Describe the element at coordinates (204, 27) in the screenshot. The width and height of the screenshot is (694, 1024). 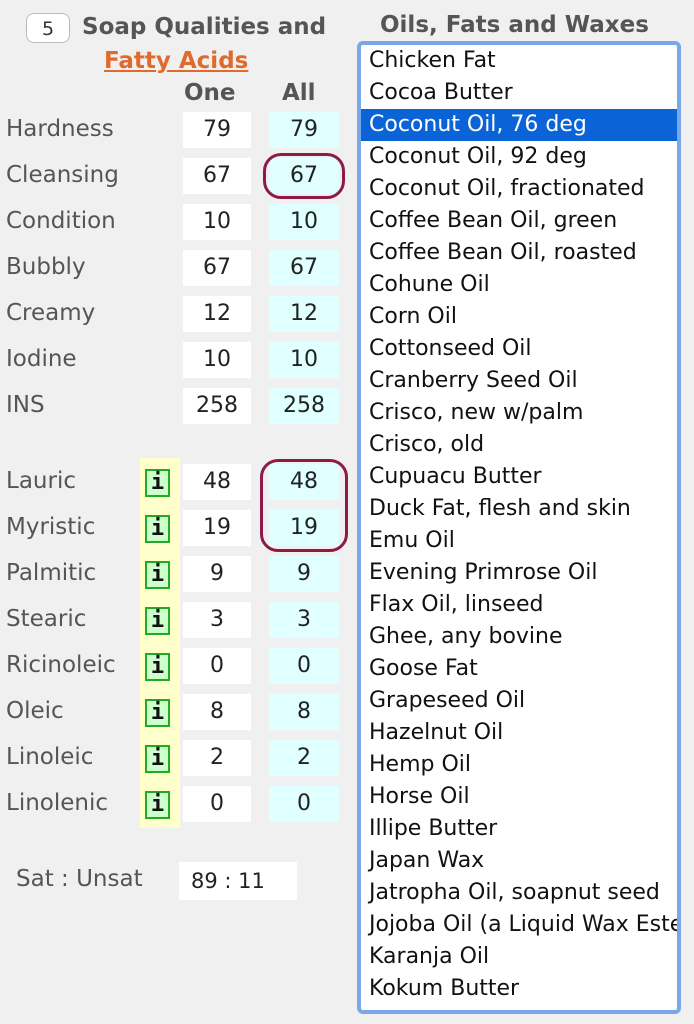
I see `section-title: Soap Qualities and` at that location.